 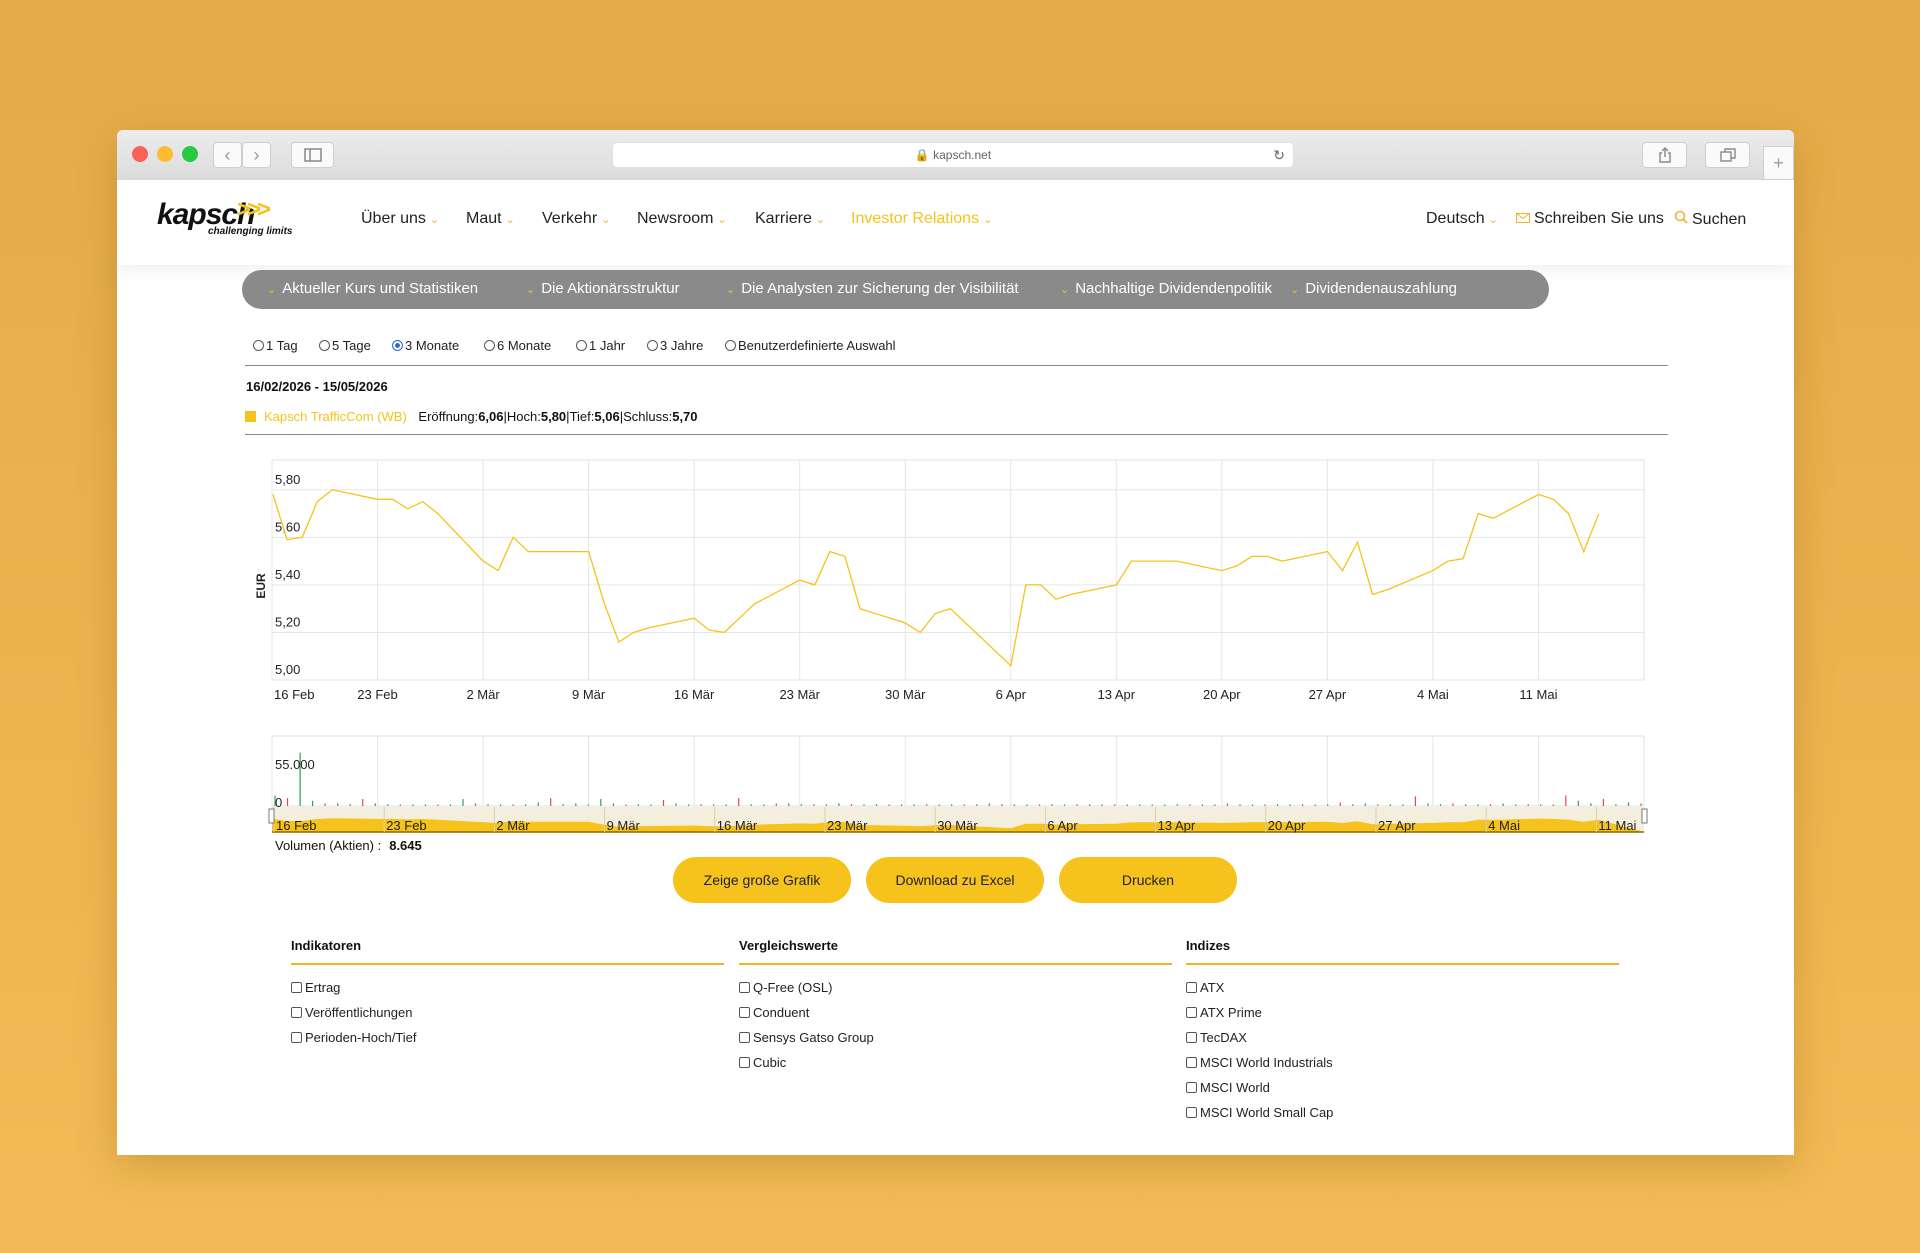 What do you see at coordinates (1279, 155) in the screenshot?
I see `reload-icon: ↻` at bounding box center [1279, 155].